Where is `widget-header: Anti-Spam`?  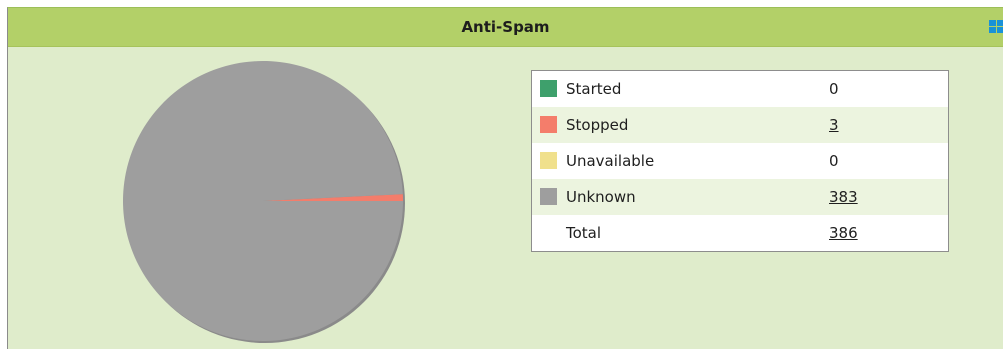 widget-header: Anti-Spam is located at coordinates (505, 27).